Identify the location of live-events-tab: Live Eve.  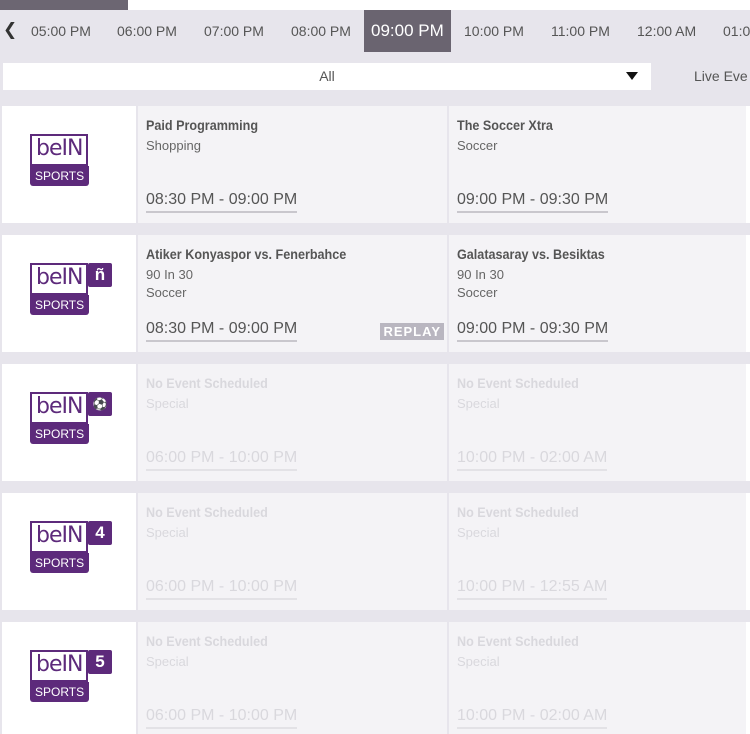
(701, 76).